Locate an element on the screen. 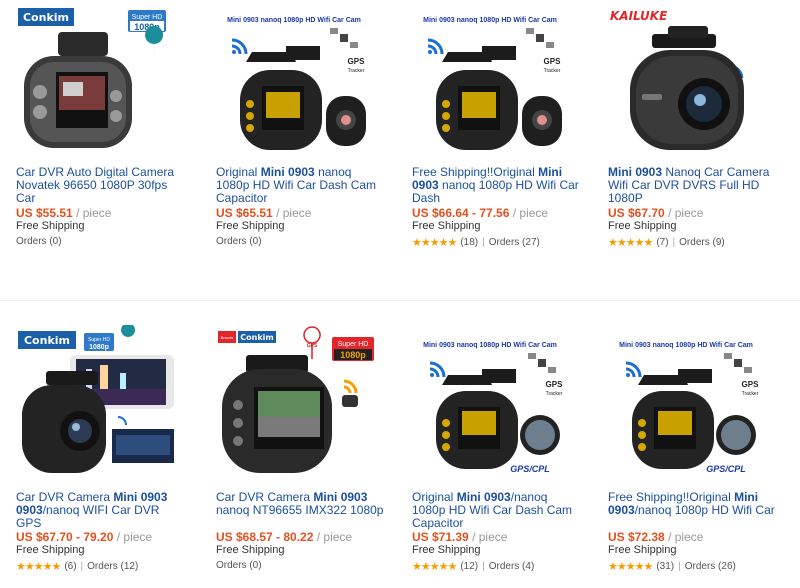  product-meta: ★★★★★ (12) | Orders (4) is located at coordinates (473, 566).